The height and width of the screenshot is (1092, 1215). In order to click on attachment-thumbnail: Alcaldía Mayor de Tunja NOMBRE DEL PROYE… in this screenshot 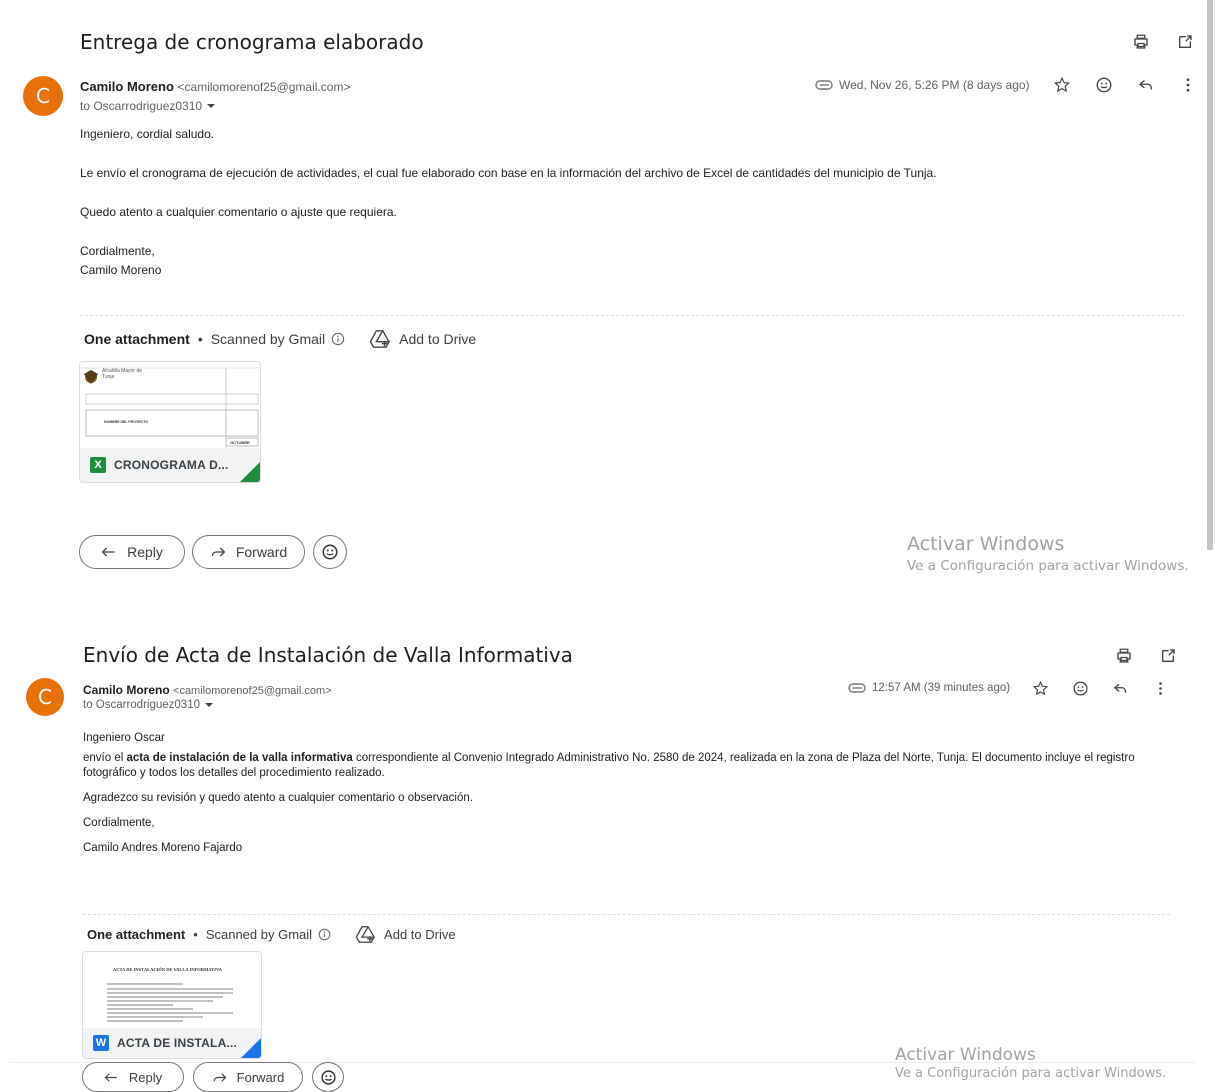, I will do `click(170, 405)`.